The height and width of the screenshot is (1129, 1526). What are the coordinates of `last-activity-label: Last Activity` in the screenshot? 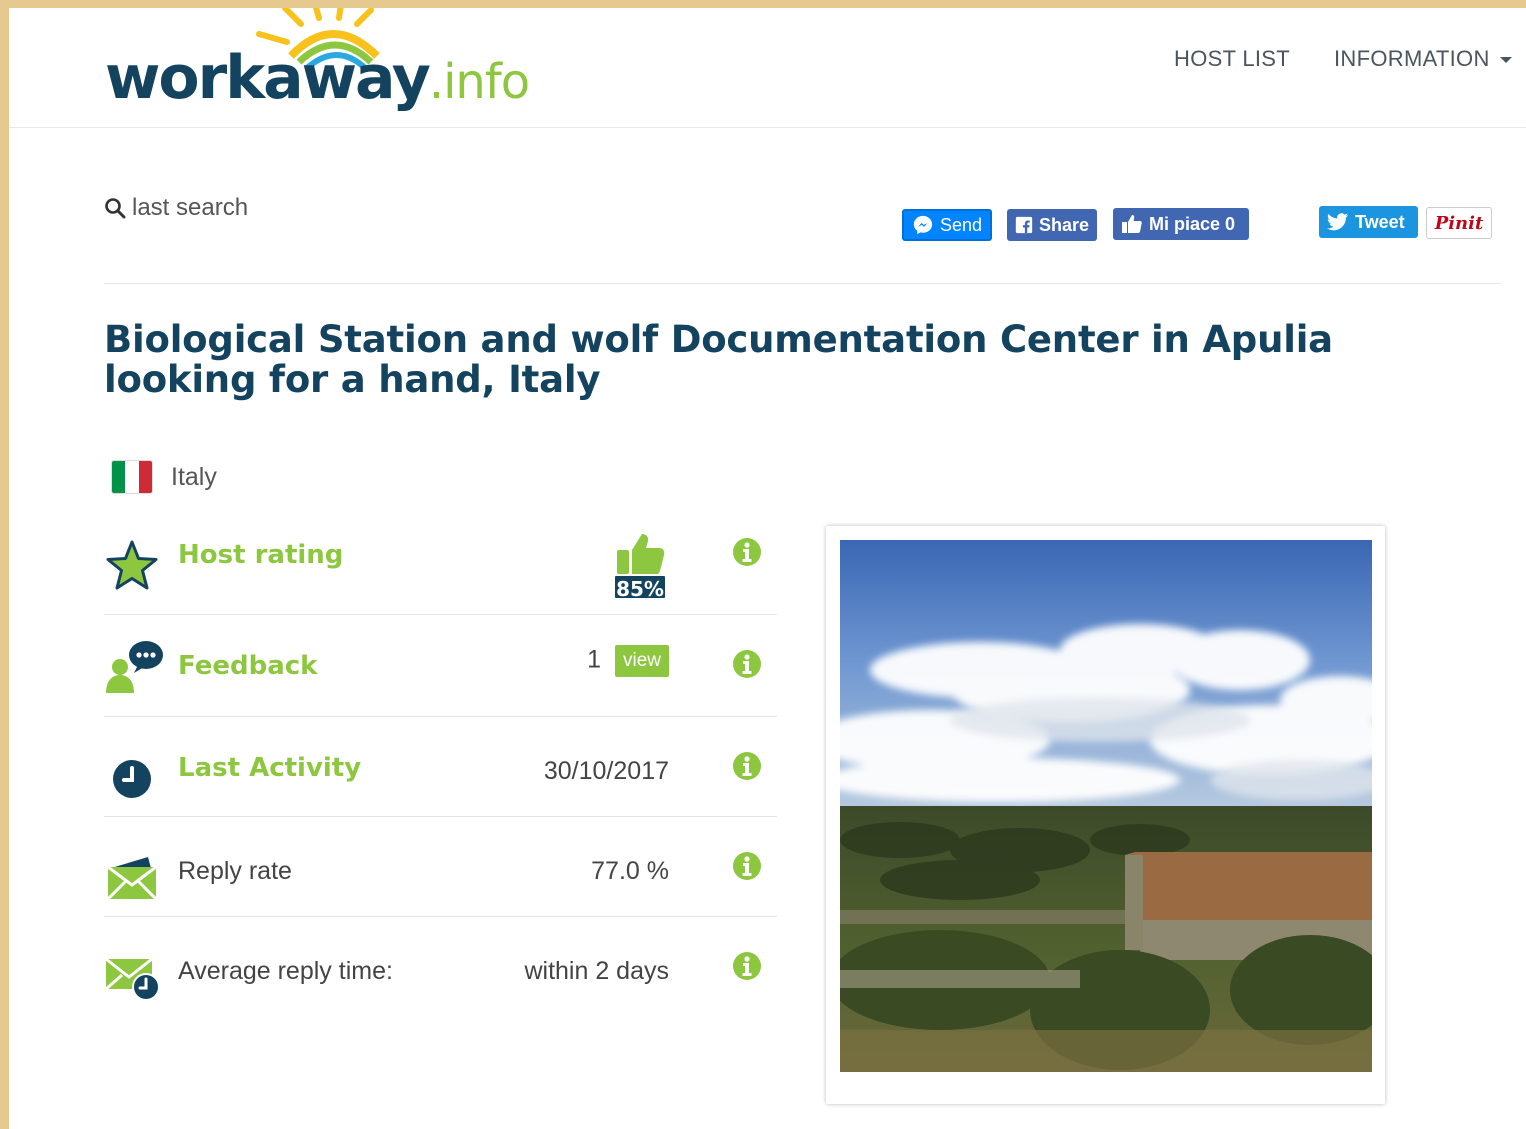 It's located at (270, 768).